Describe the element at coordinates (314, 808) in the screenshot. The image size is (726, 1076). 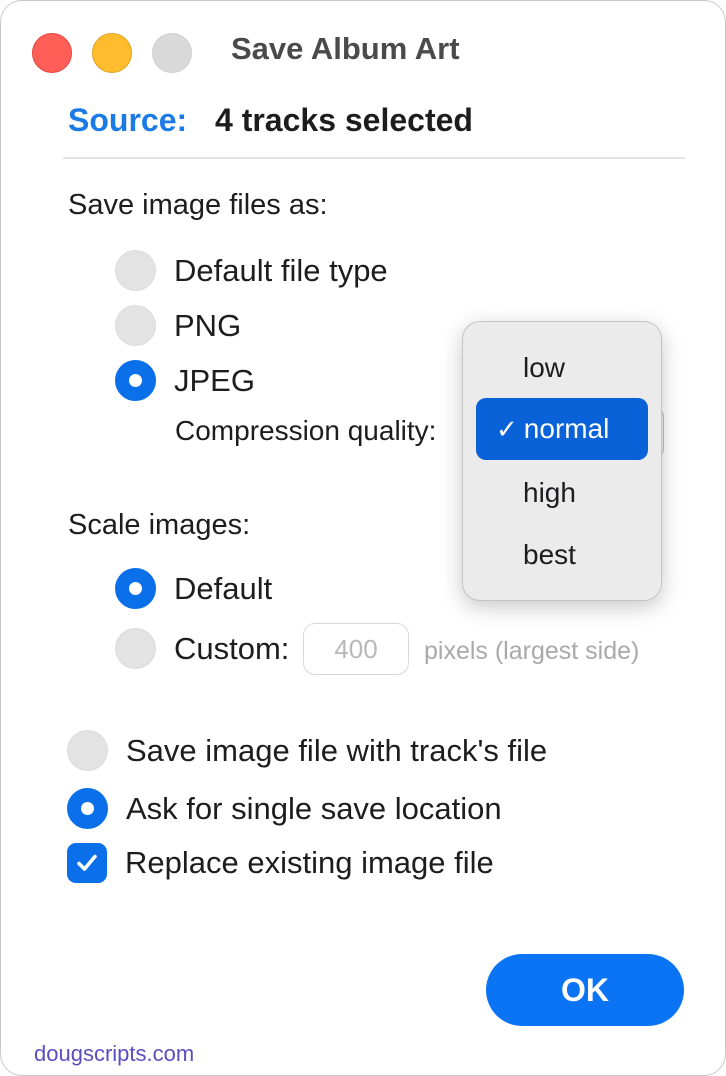
I see `radio-label: Ask for single save location` at that location.